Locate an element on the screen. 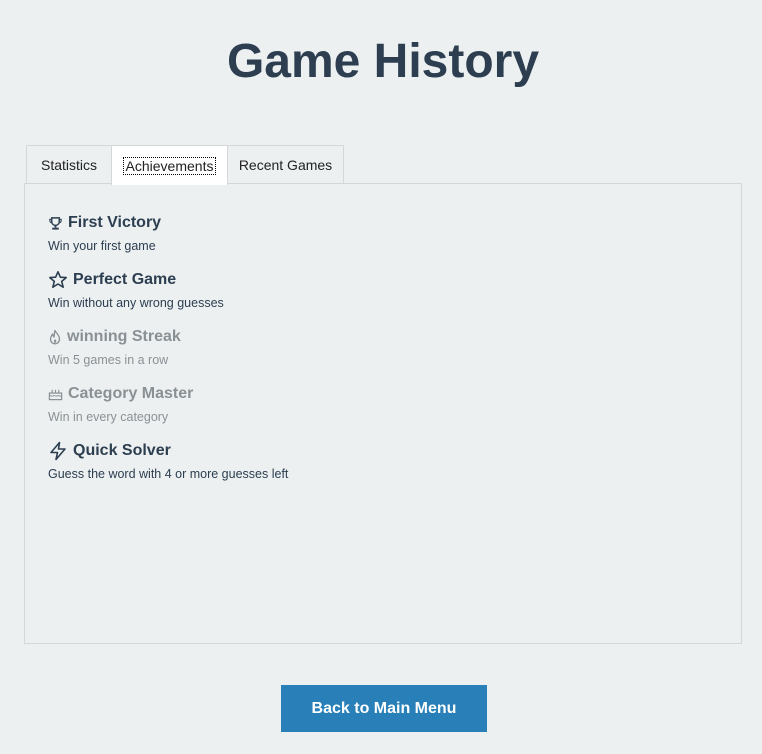 This screenshot has height=754, width=762. achievement-title: winning Streak is located at coordinates (124, 336).